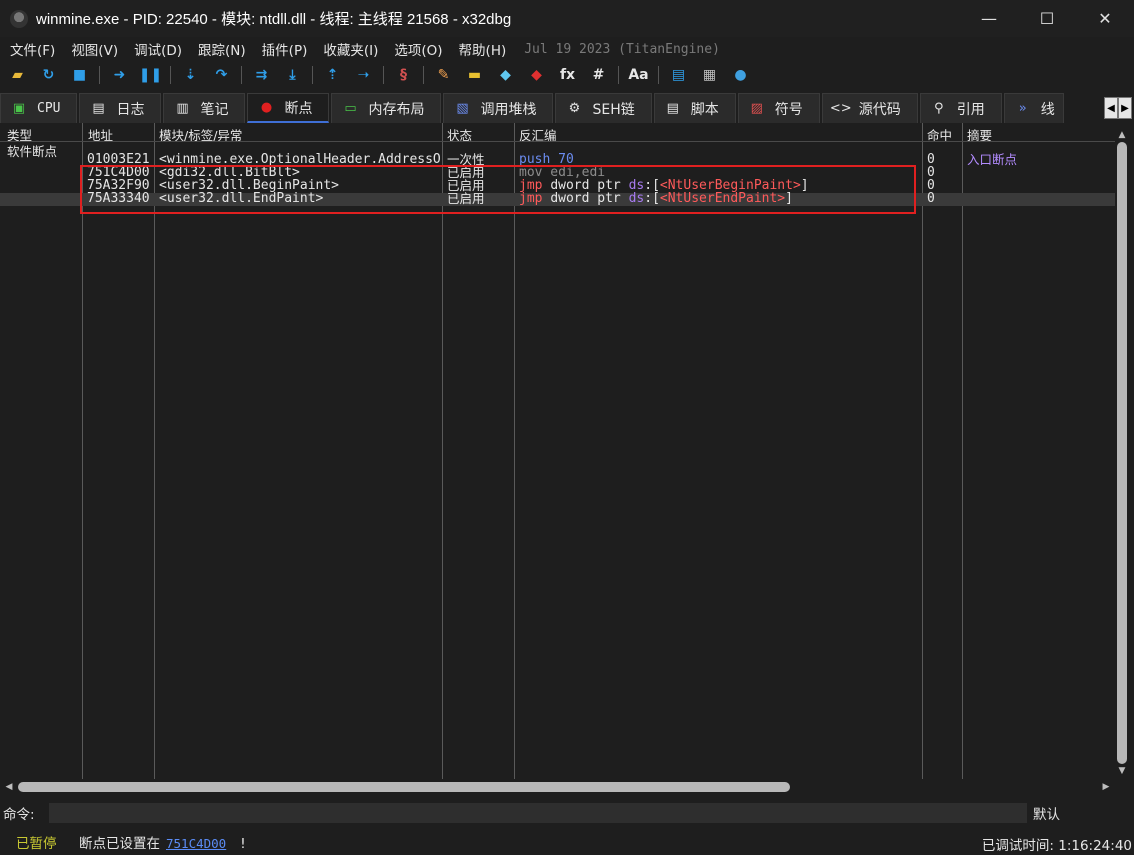 The height and width of the screenshot is (855, 1134). I want to click on trace-into-icon: ⇉, so click(261, 75).